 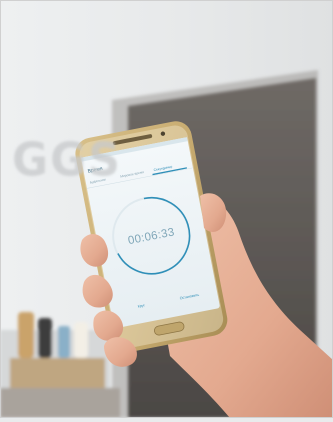 What do you see at coordinates (45, 338) in the screenshot?
I see `bottle-dark` at bounding box center [45, 338].